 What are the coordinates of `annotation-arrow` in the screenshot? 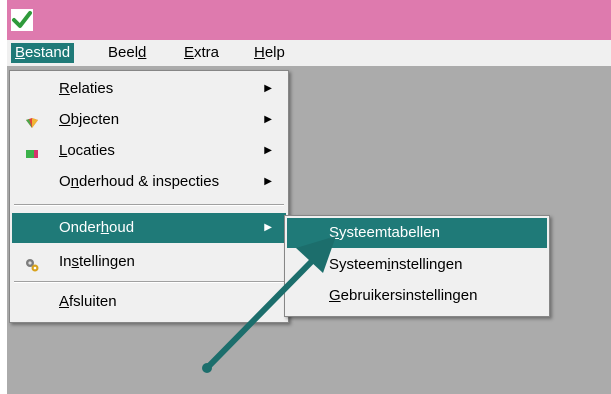 It's located at (269, 304).